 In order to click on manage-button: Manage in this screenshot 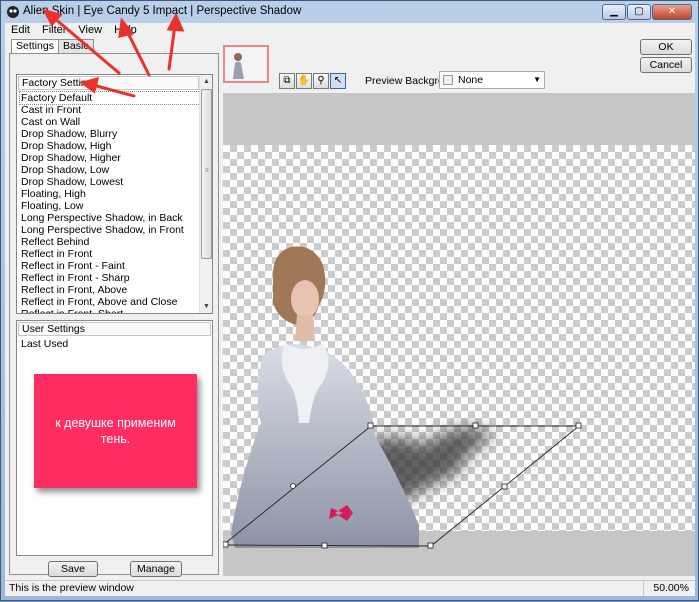, I will do `click(156, 569)`.